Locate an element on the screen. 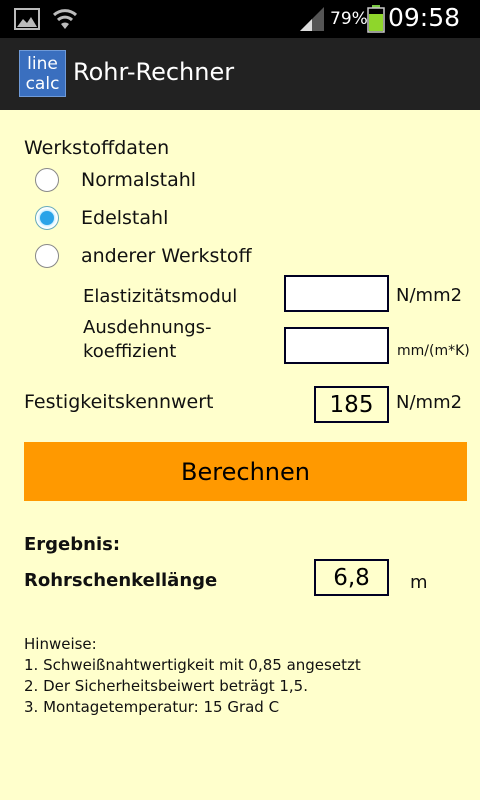  radio-anderer-werkstoff is located at coordinates (47, 256).